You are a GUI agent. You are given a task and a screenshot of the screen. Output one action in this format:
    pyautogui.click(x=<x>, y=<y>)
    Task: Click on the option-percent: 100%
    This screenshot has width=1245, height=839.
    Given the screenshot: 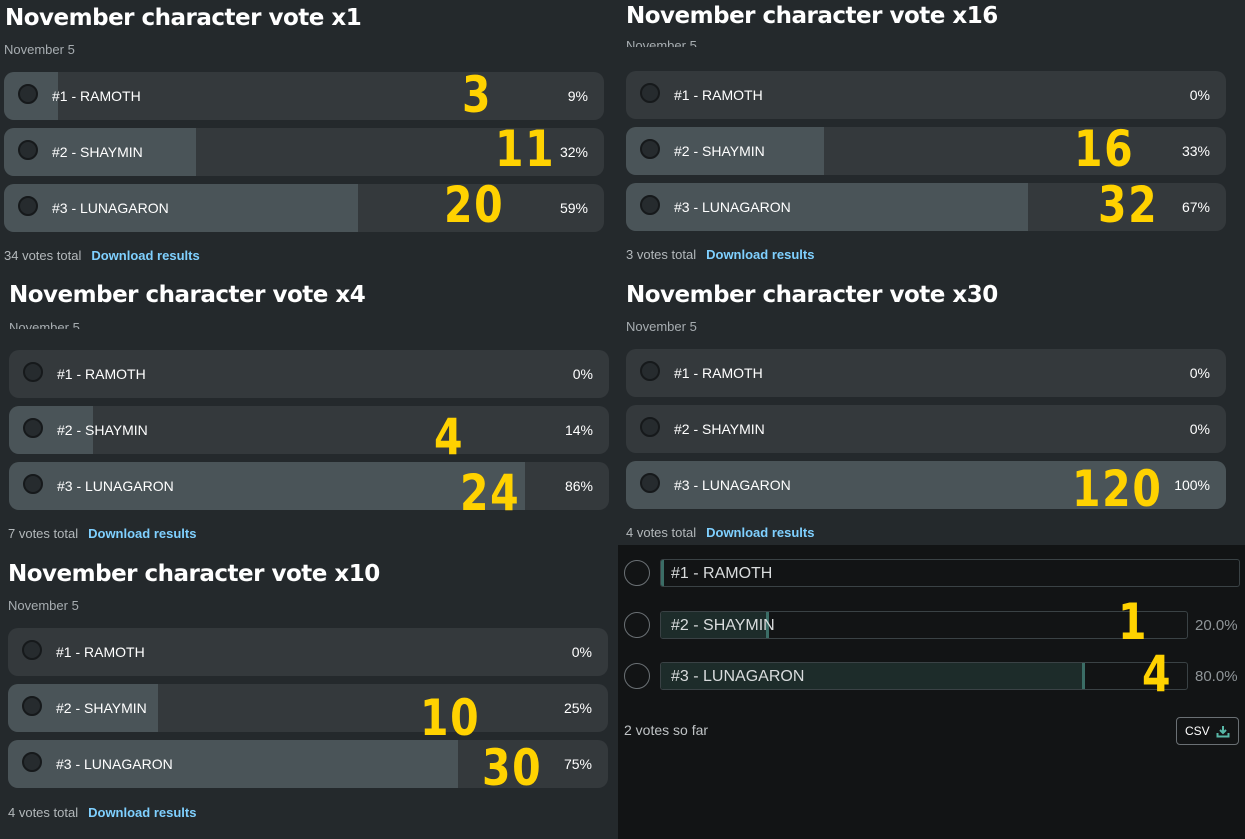 What is the action you would take?
    pyautogui.click(x=1192, y=485)
    